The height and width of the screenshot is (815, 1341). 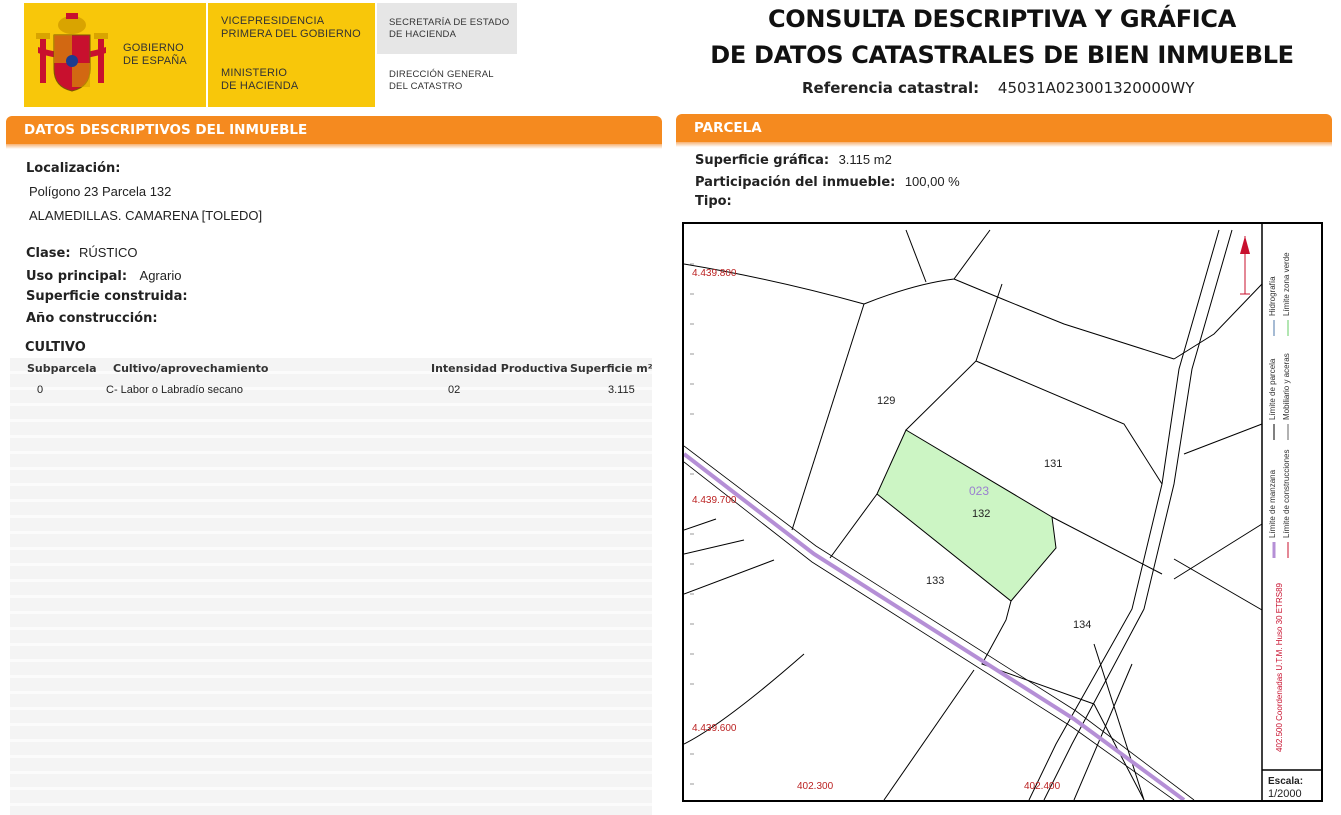 I want to click on localizacion-label: Localización:, so click(x=73, y=168).